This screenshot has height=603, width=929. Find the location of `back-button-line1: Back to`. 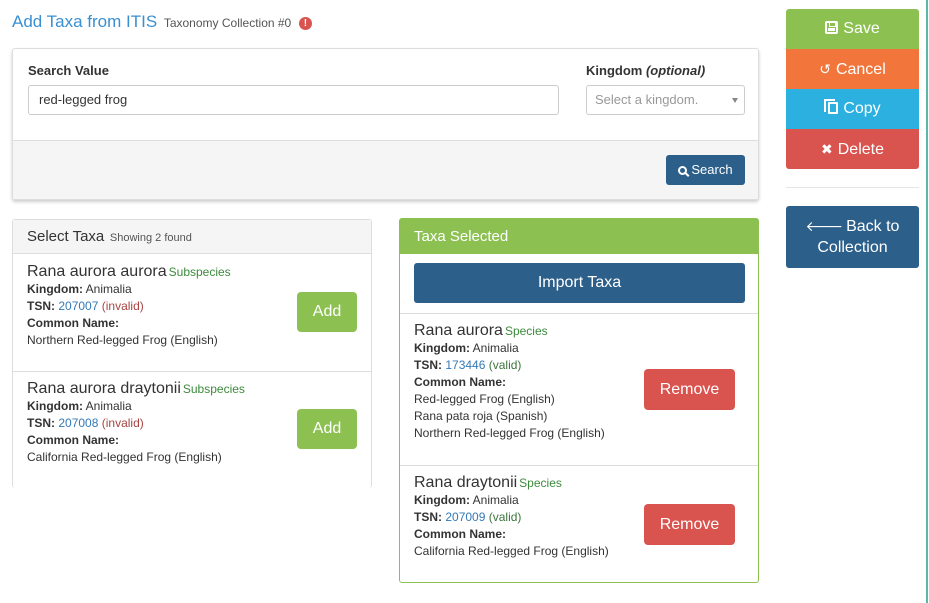

back-button-line1: Back to is located at coordinates (873, 226).